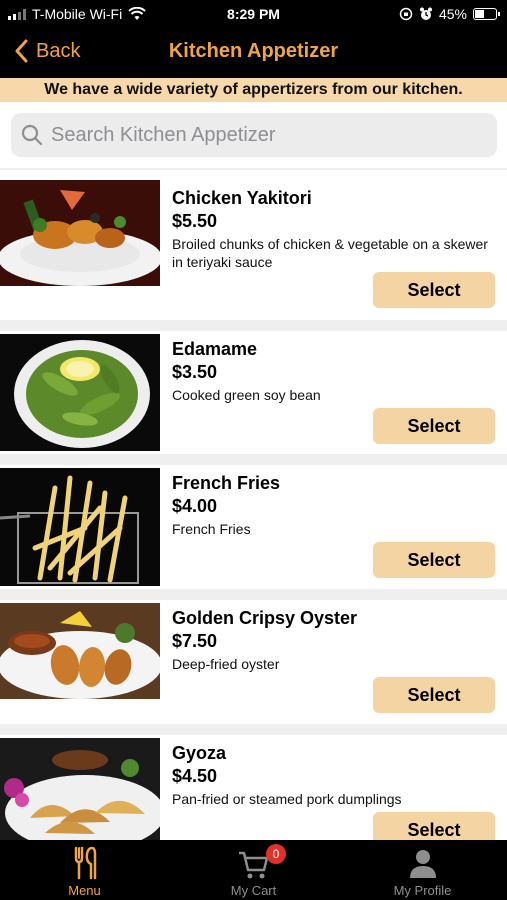 This screenshot has width=507, height=900. I want to click on orientation-lock-icon, so click(406, 14).